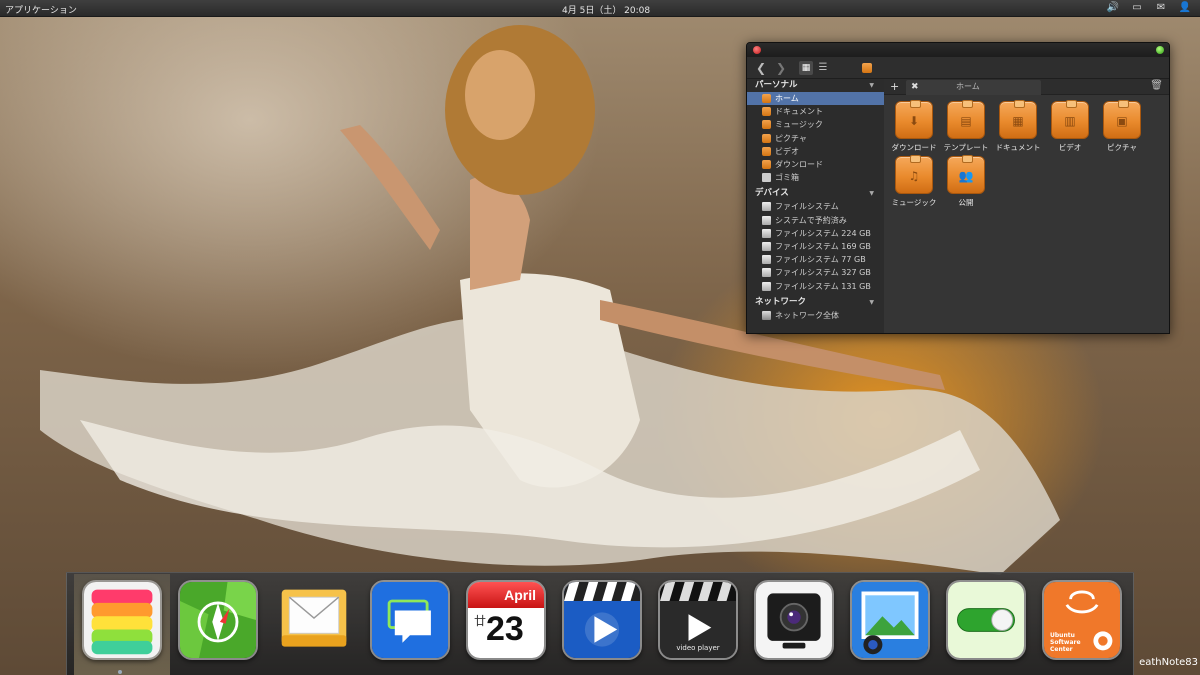  Describe the element at coordinates (1122, 121) in the screenshot. I see `picture-glyph-icon: ▣` at that location.